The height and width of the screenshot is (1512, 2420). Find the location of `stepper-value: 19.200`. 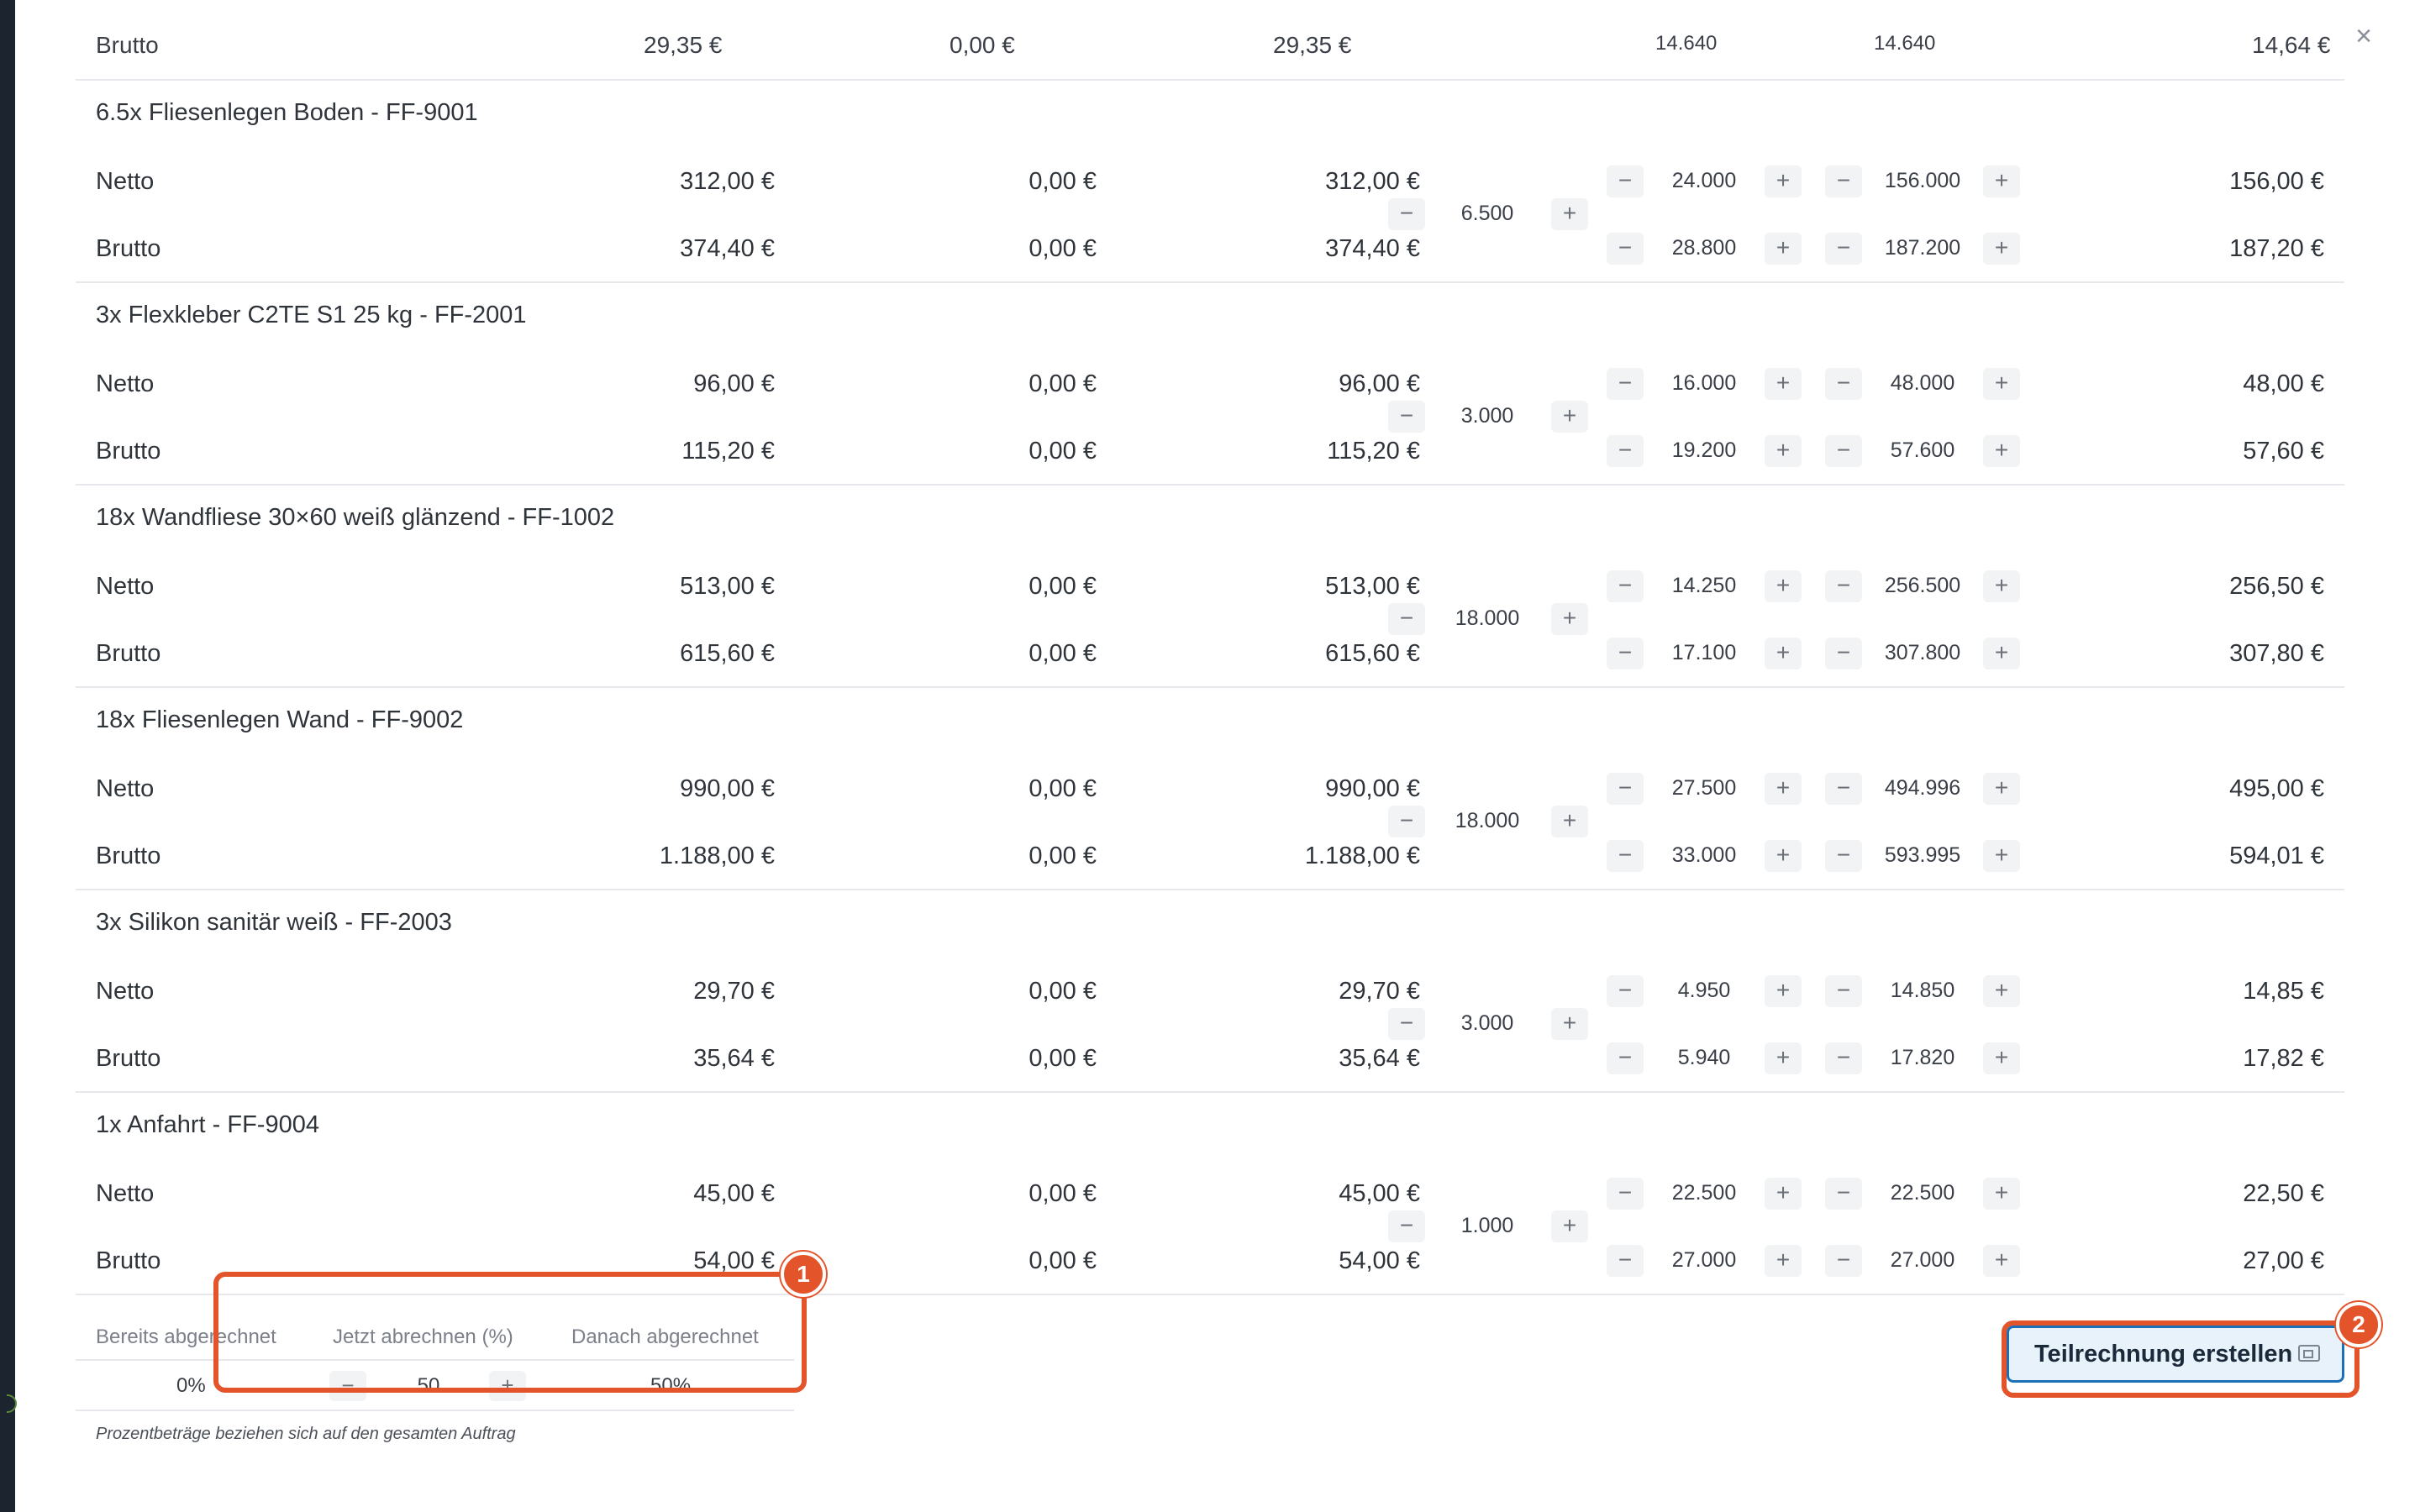

stepper-value: 19.200 is located at coordinates (1704, 450).